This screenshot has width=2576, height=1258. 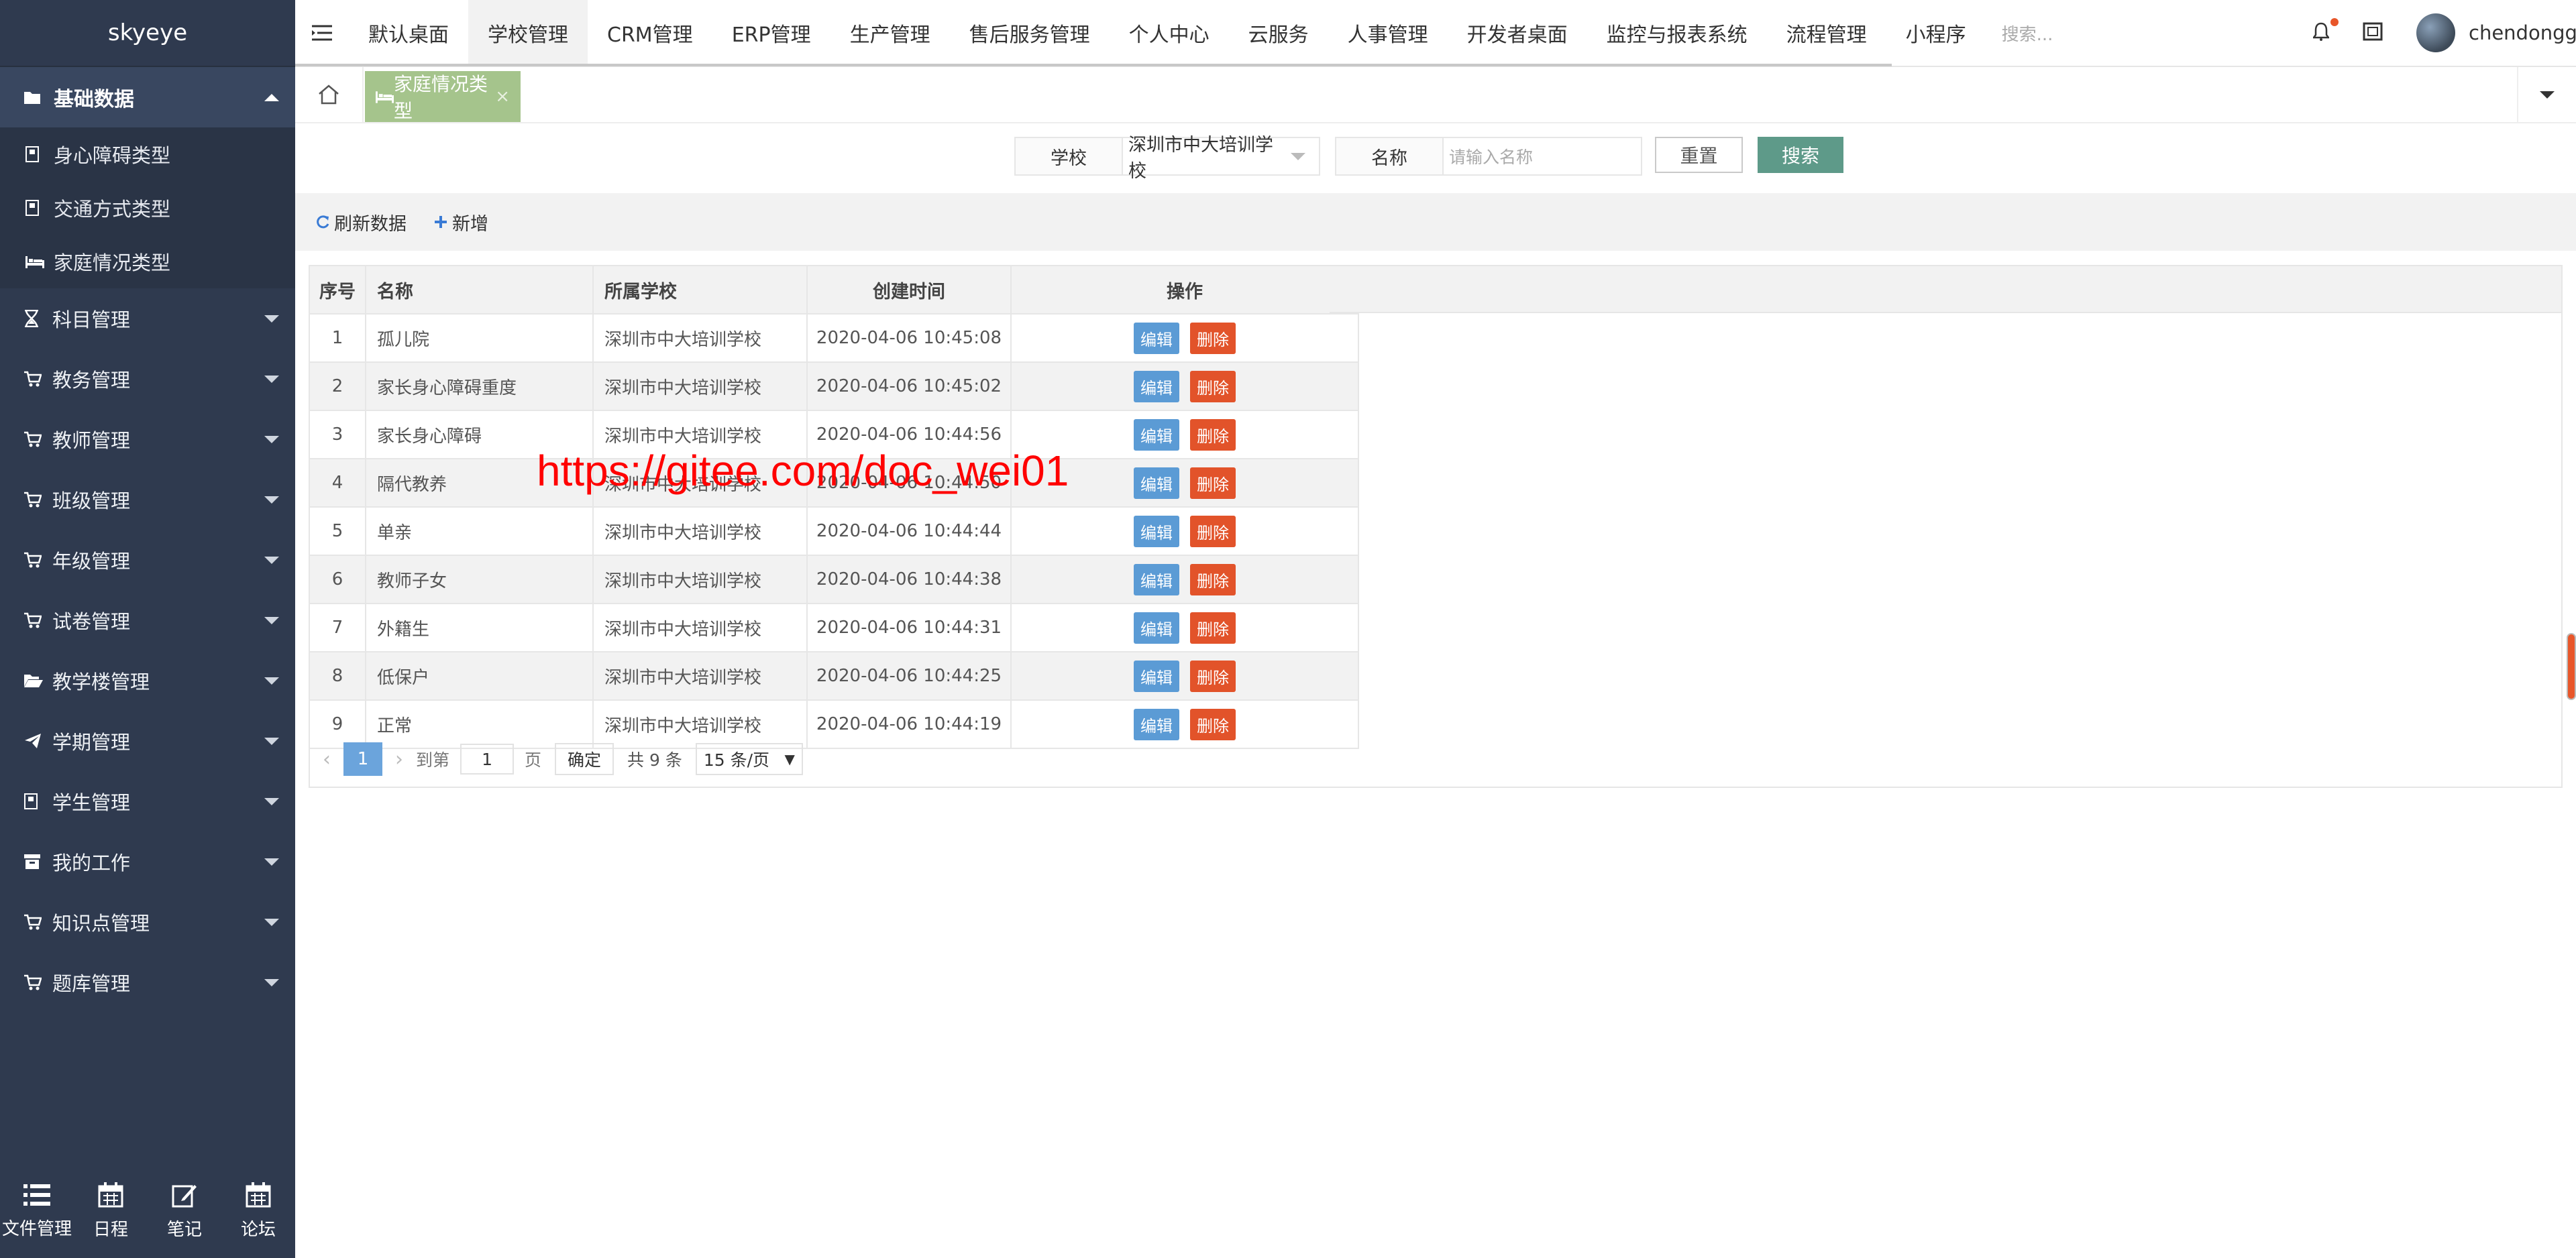 What do you see at coordinates (650, 33) in the screenshot?
I see `nav-tab-2: CRM管理` at bounding box center [650, 33].